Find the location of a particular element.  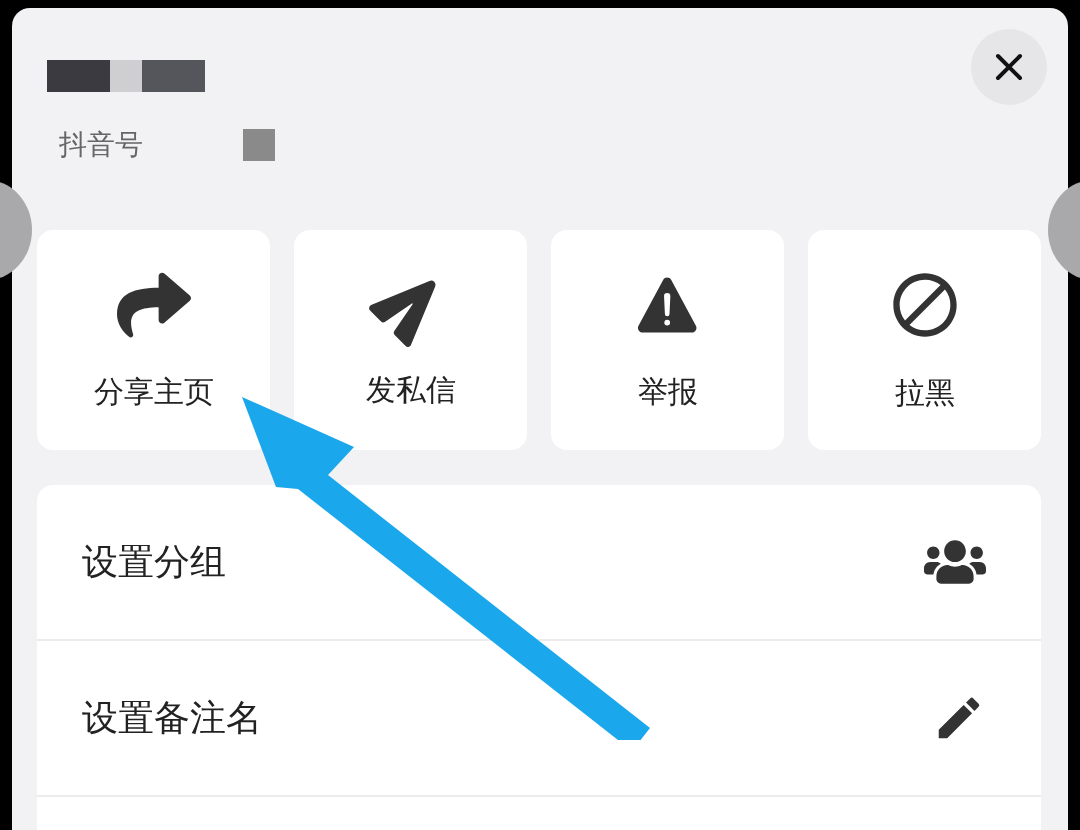

action-button: 发私信 is located at coordinates (410, 340).